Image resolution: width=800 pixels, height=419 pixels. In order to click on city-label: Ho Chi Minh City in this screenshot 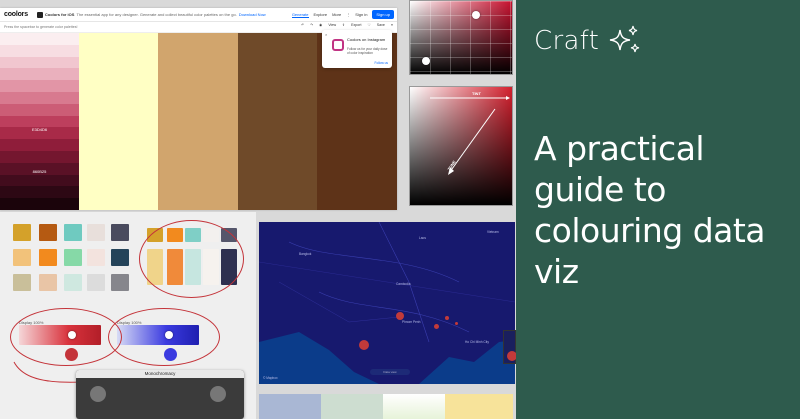, I will do `click(477, 342)`.